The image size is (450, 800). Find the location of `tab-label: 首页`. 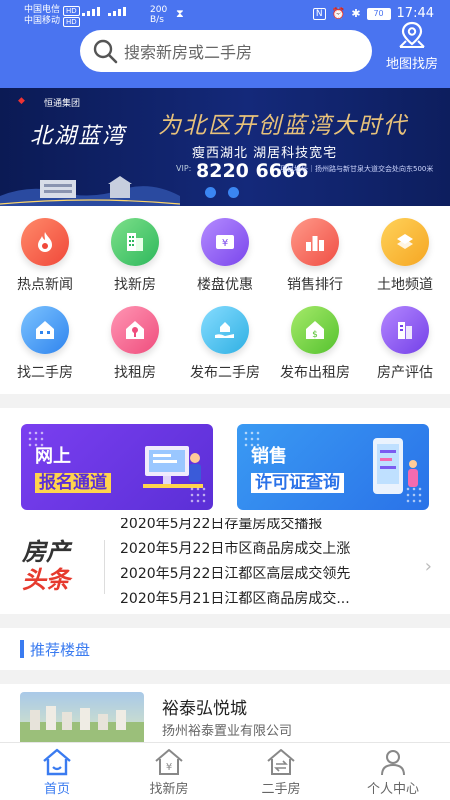

tab-label: 首页 is located at coordinates (56, 789).